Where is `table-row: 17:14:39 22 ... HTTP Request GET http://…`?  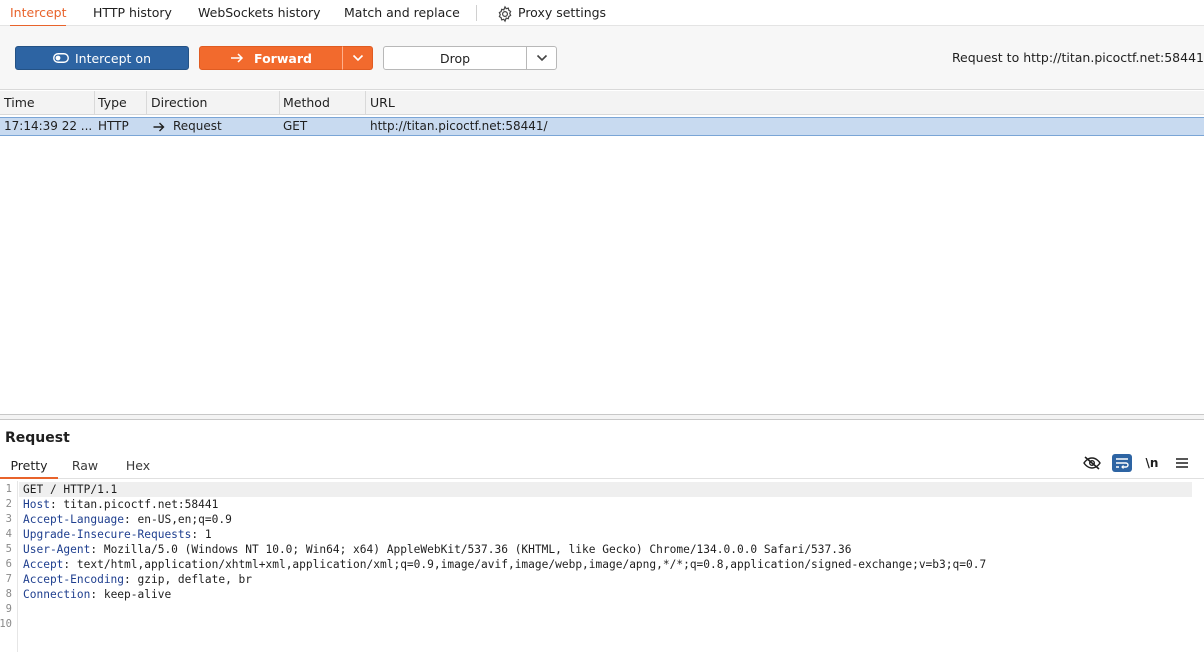
table-row: 17:14:39 22 ... HTTP Request GET http://… is located at coordinates (602, 126).